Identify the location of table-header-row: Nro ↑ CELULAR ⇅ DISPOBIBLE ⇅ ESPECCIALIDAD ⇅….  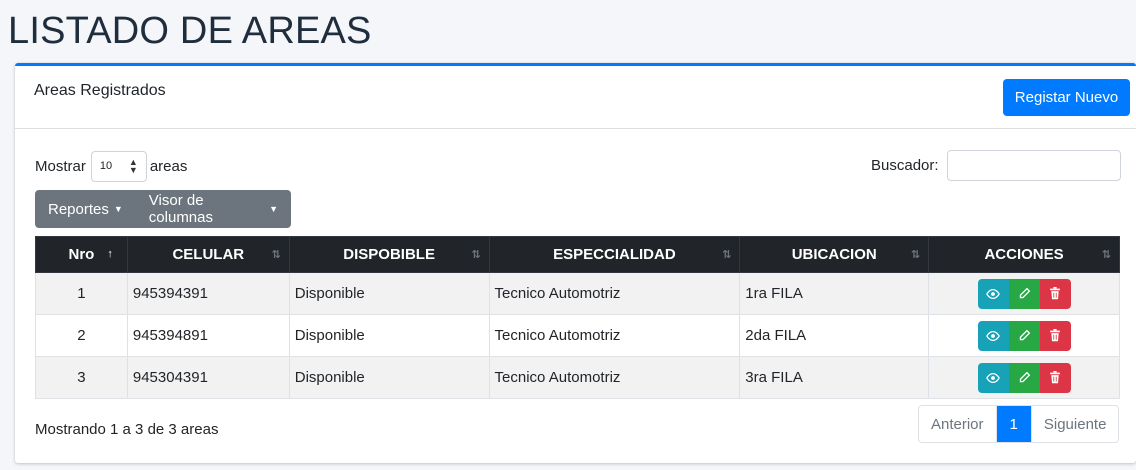
(577, 254).